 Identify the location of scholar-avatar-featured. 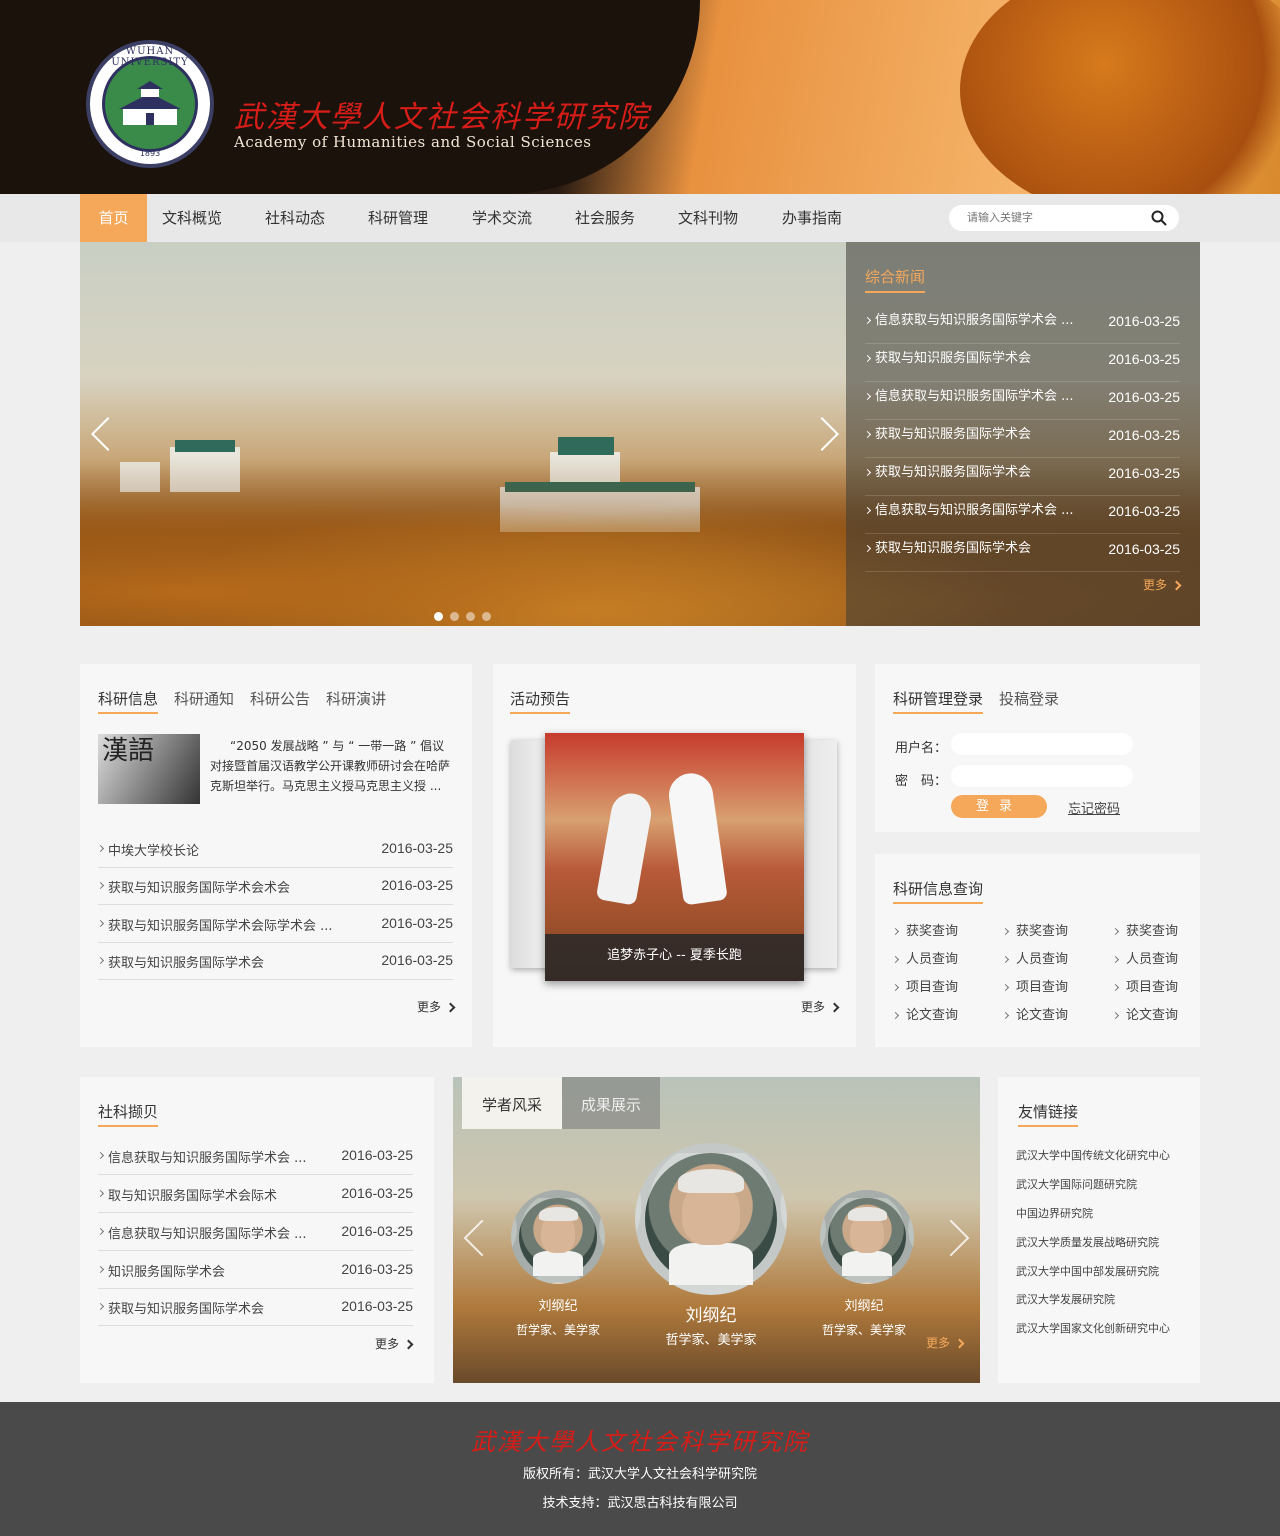
(711, 1219).